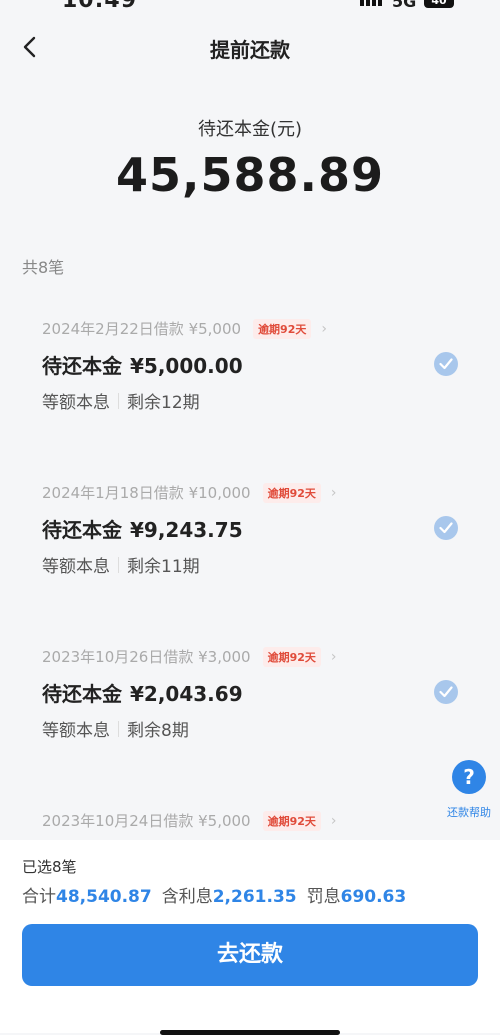 The height and width of the screenshot is (1035, 500). Describe the element at coordinates (64, 867) in the screenshot. I see `selected-value: 8笔` at that location.